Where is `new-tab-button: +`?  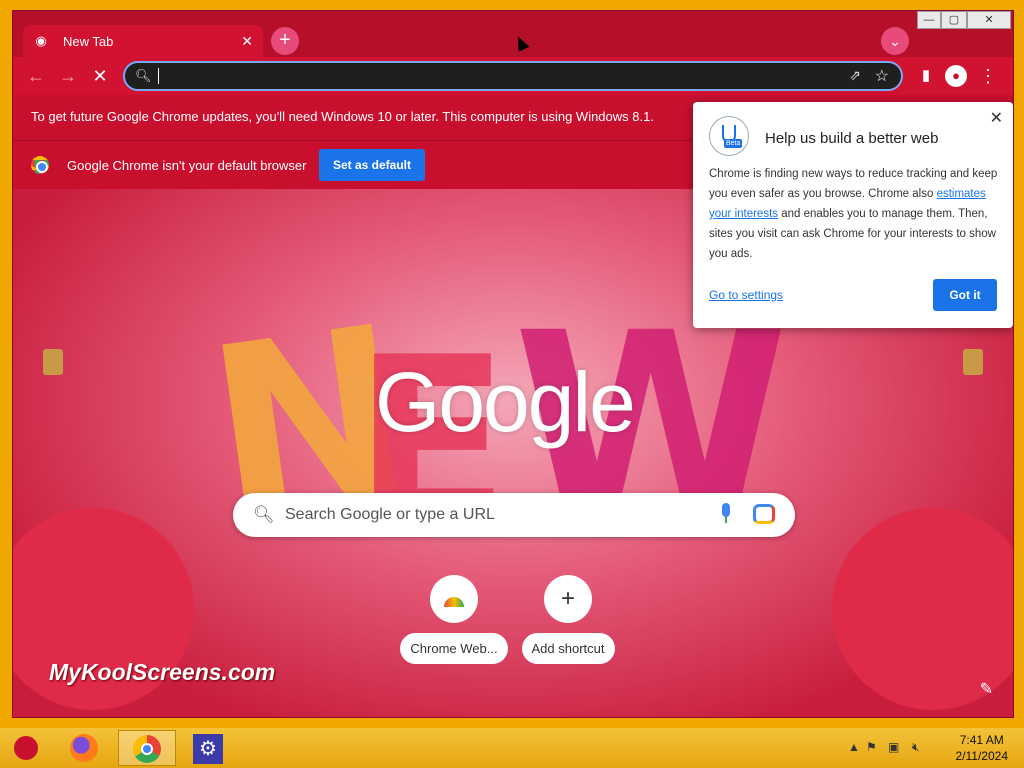
new-tab-button: + is located at coordinates (285, 41).